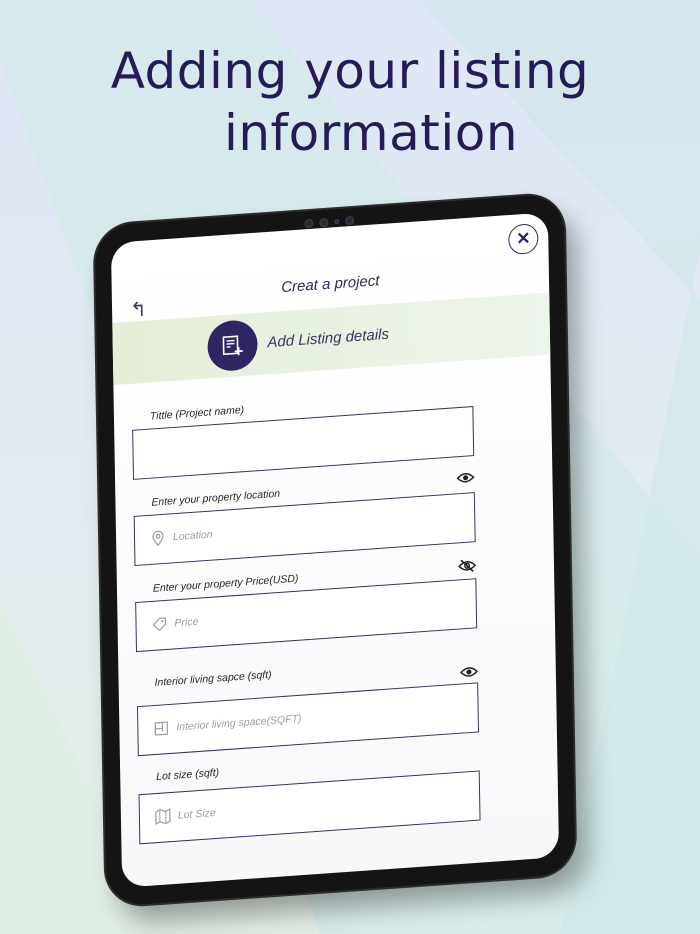  What do you see at coordinates (308, 719) in the screenshot?
I see `interior-space-input: Interior living space(SQFT)` at bounding box center [308, 719].